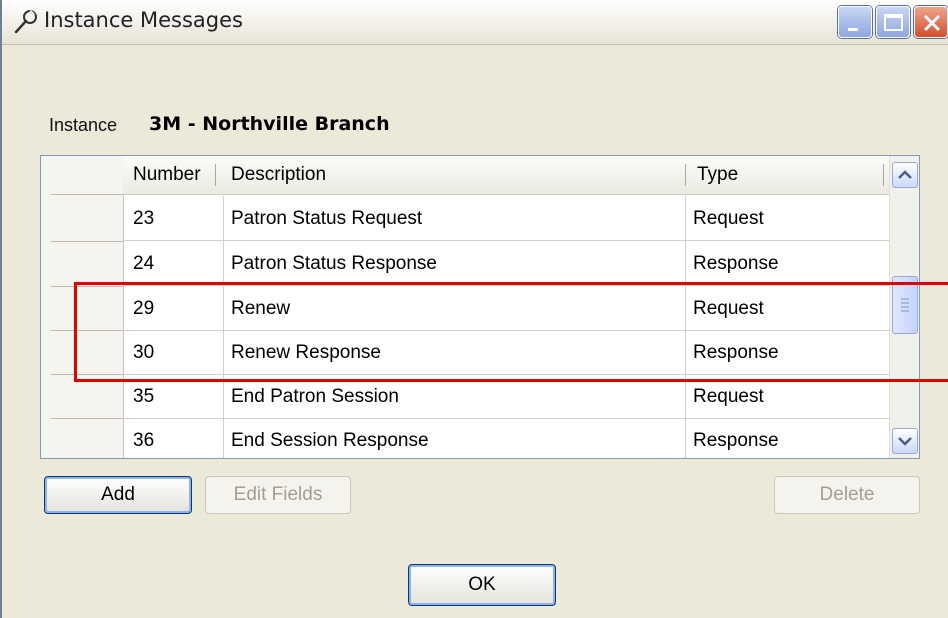 The width and height of the screenshot is (948, 618). Describe the element at coordinates (482, 585) in the screenshot. I see `ok-button: OK` at that location.